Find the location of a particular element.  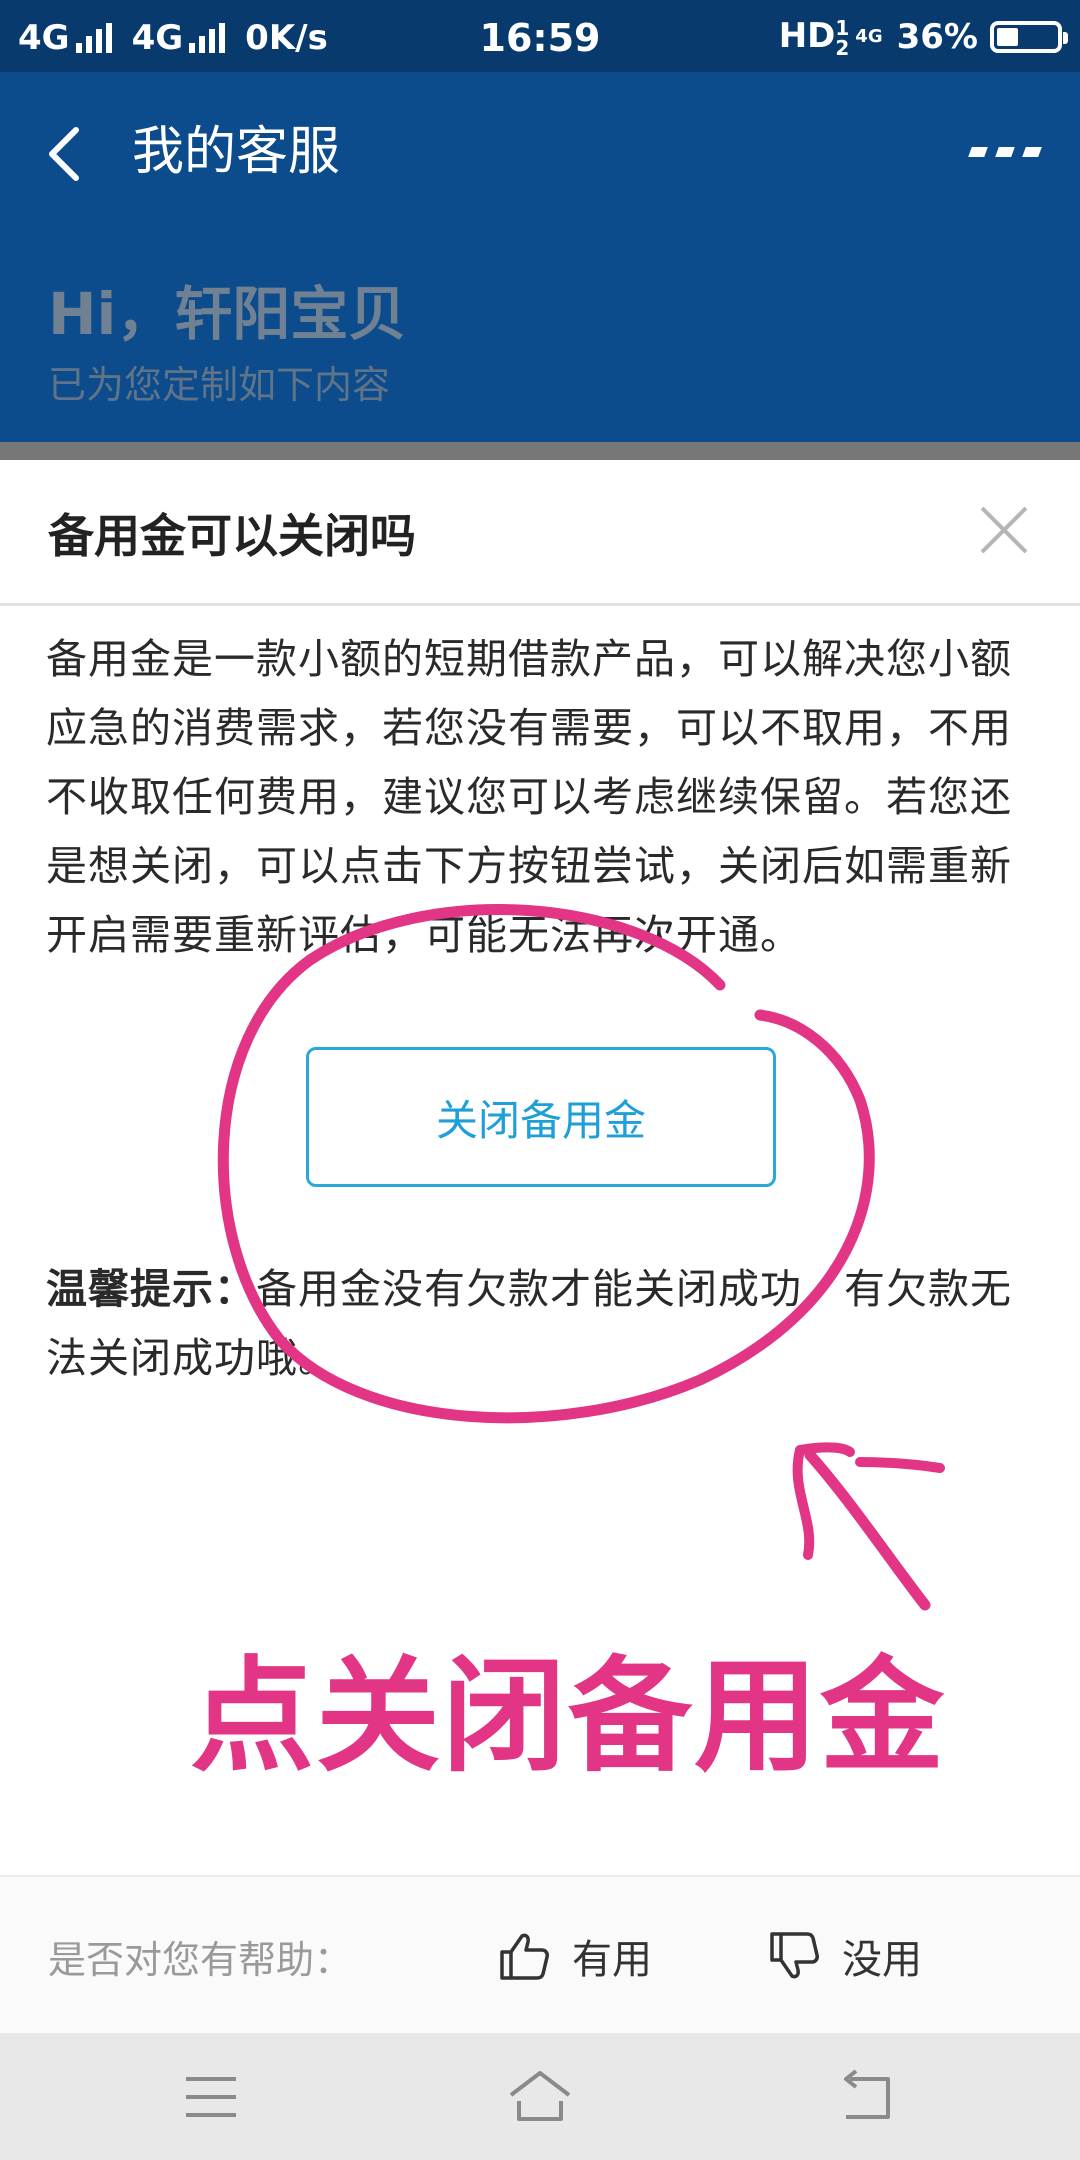

navigation-bar is located at coordinates (540, 2096).